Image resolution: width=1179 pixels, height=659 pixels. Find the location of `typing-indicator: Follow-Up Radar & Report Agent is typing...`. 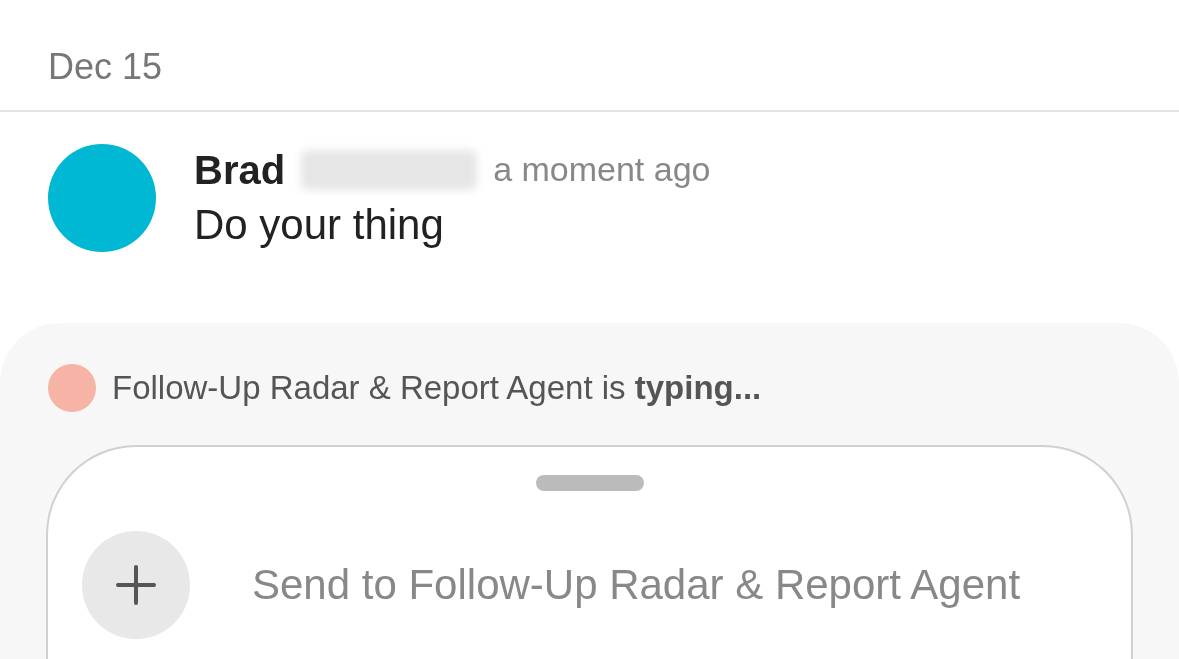

typing-indicator: Follow-Up Radar & Report Agent is typing... is located at coordinates (437, 388).